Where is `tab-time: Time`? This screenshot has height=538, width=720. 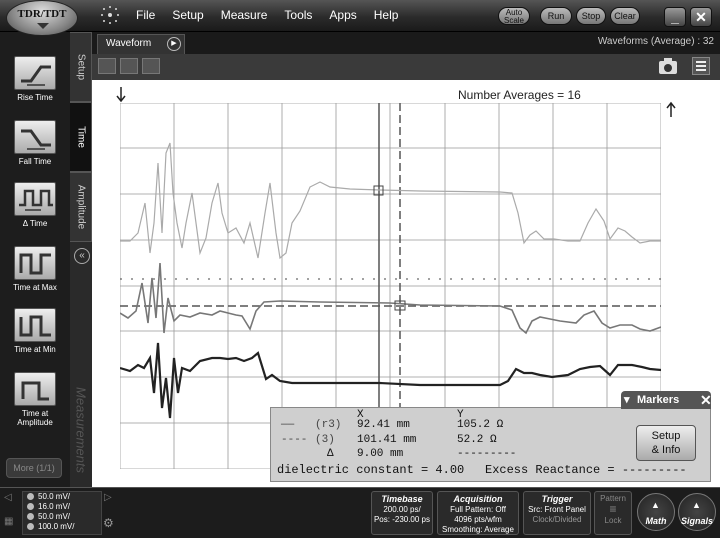 tab-time: Time is located at coordinates (81, 137).